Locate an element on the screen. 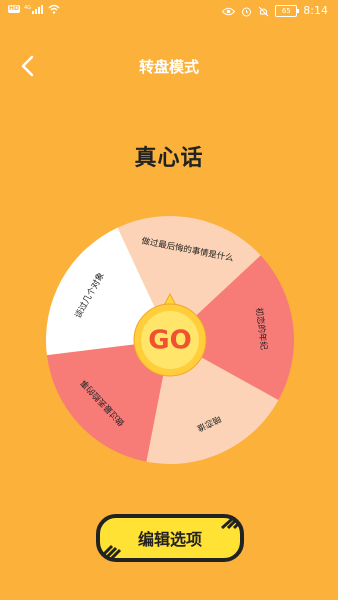  status-bar: HD 4G 65 8:14 is located at coordinates (169, 11).